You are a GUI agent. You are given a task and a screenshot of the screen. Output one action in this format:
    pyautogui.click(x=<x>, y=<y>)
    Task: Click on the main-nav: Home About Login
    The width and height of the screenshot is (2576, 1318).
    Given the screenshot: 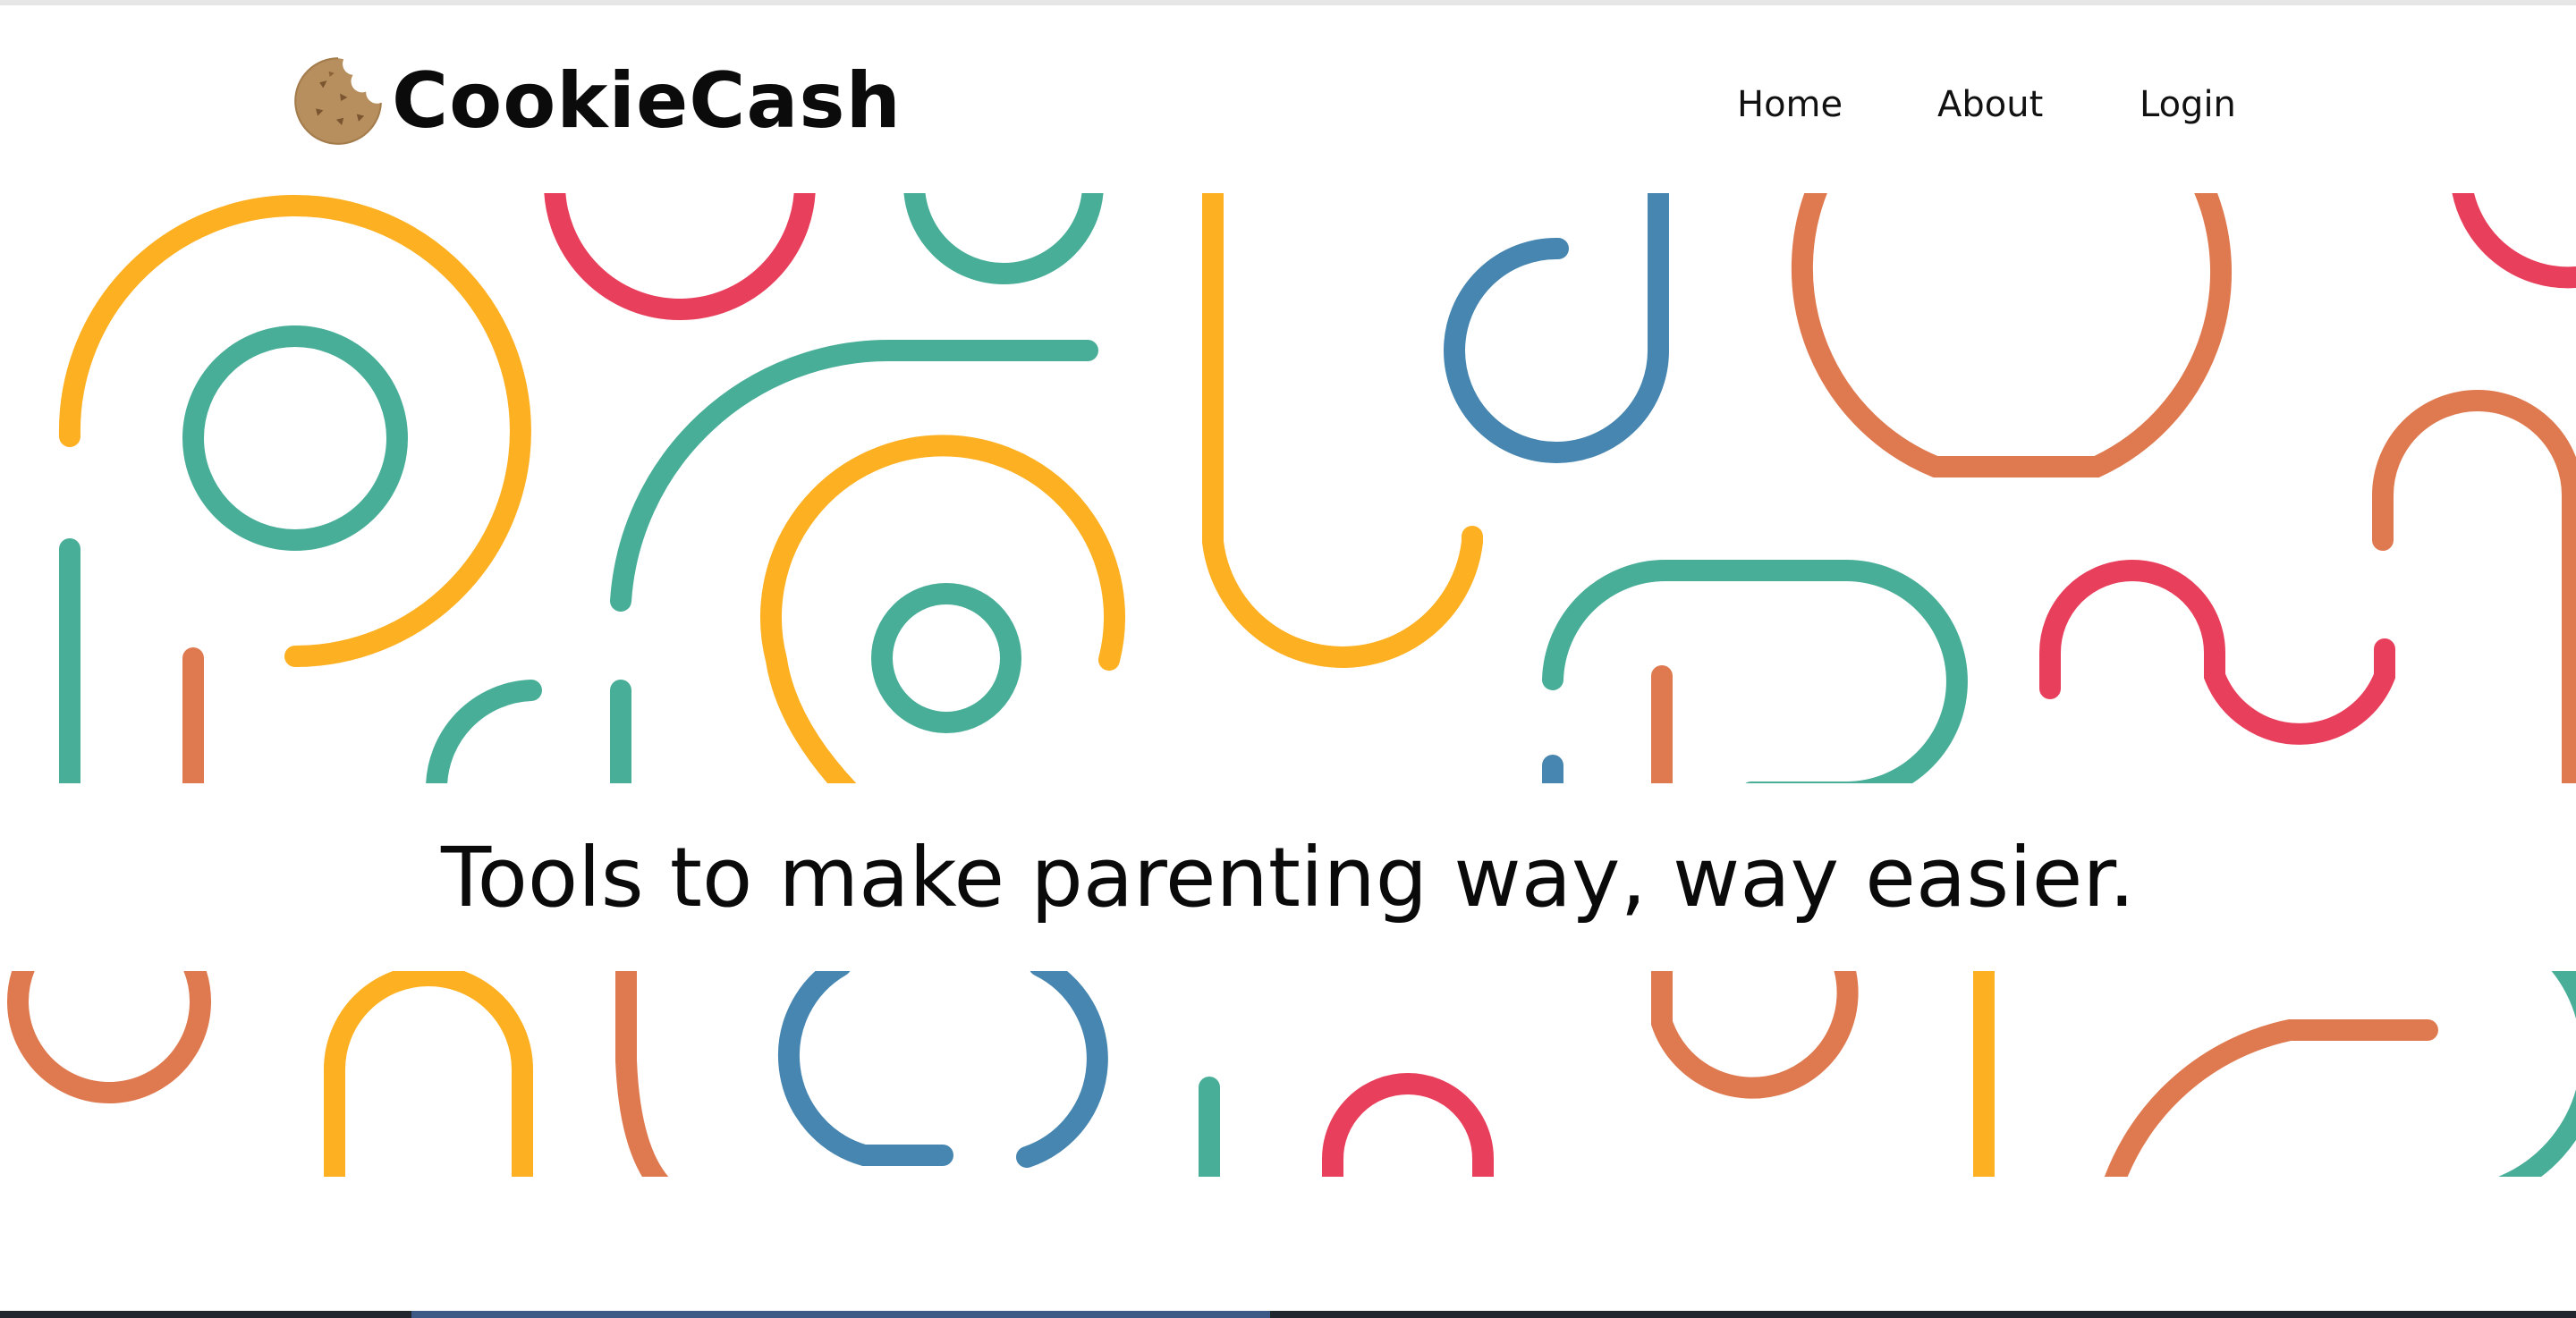 What is the action you would take?
    pyautogui.click(x=1976, y=105)
    